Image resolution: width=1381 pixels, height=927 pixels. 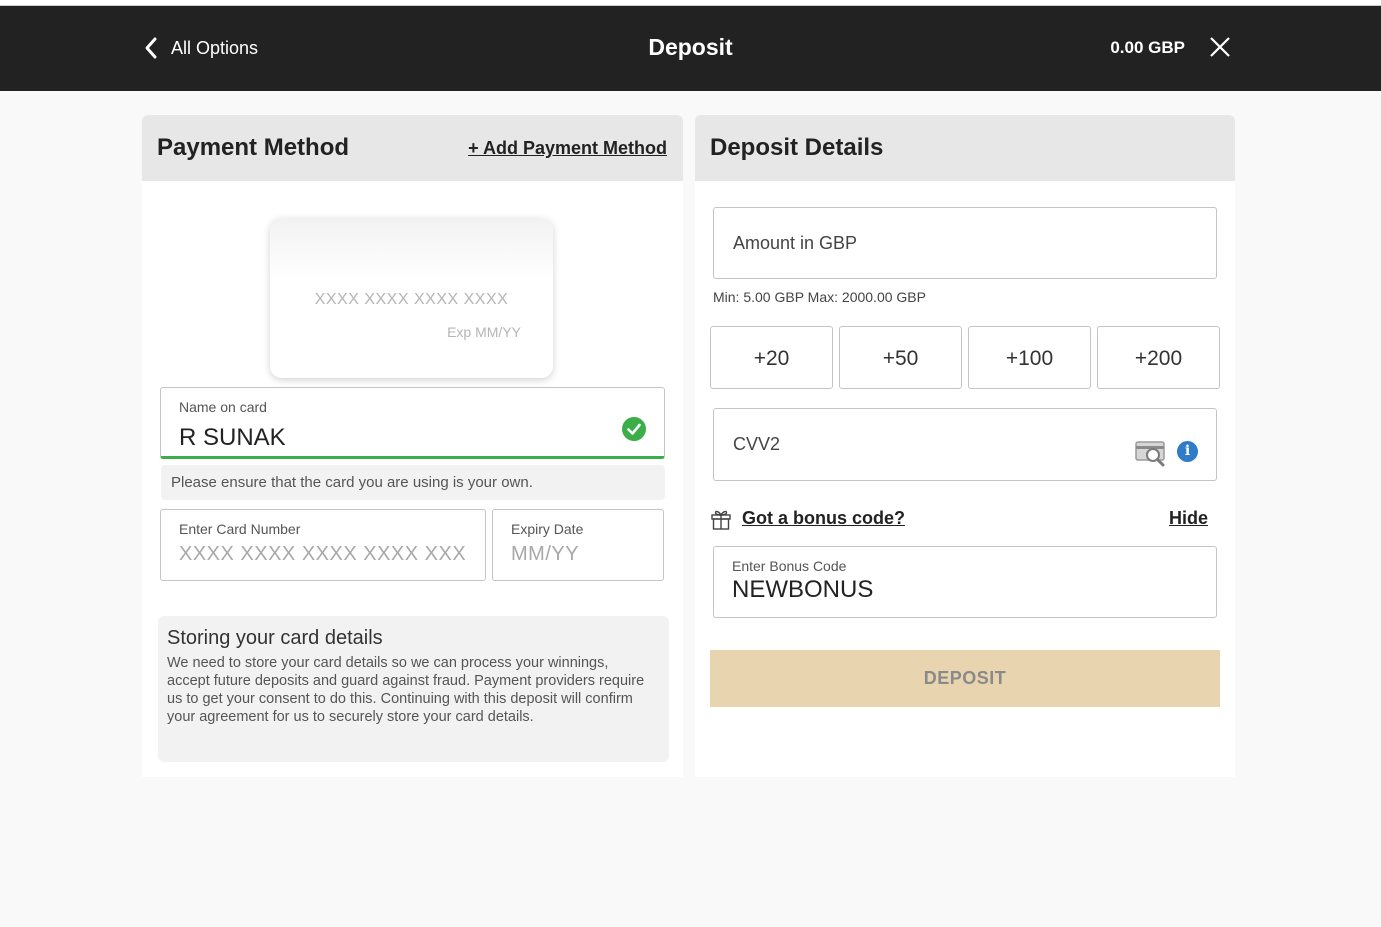 What do you see at coordinates (412, 423) in the screenshot?
I see `name-on-card-field: Name on card R SUNAK` at bounding box center [412, 423].